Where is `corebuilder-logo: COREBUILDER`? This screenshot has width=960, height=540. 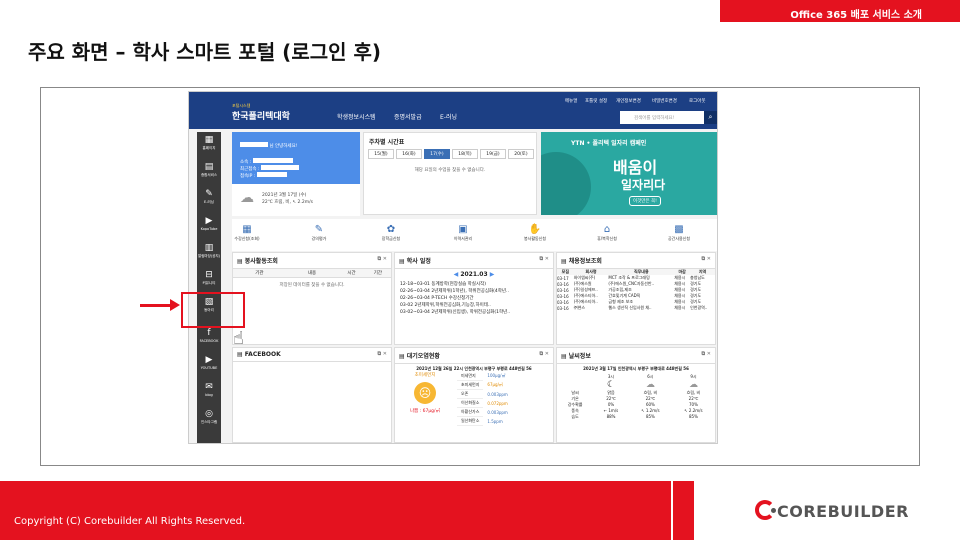
corebuilder-logo: COREBUILDER is located at coordinates (814, 510).